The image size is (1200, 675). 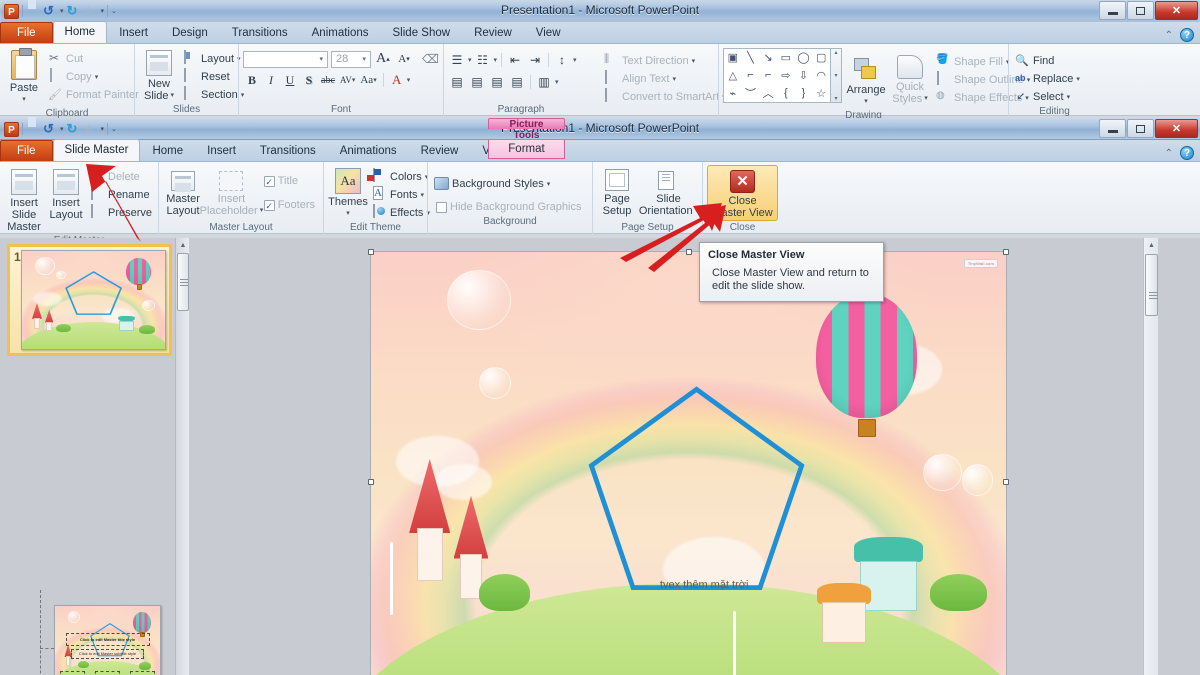 I want to click on front-window-buttons: ✕, so click(x=1148, y=128).